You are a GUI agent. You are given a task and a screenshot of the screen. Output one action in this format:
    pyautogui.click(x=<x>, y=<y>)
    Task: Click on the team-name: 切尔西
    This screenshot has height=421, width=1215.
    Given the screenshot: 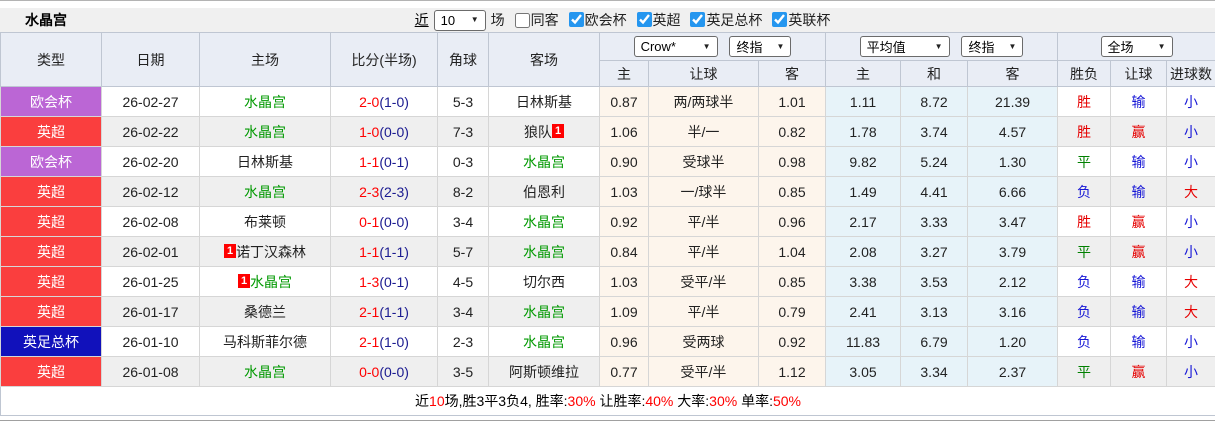 What is the action you would take?
    pyautogui.click(x=544, y=282)
    